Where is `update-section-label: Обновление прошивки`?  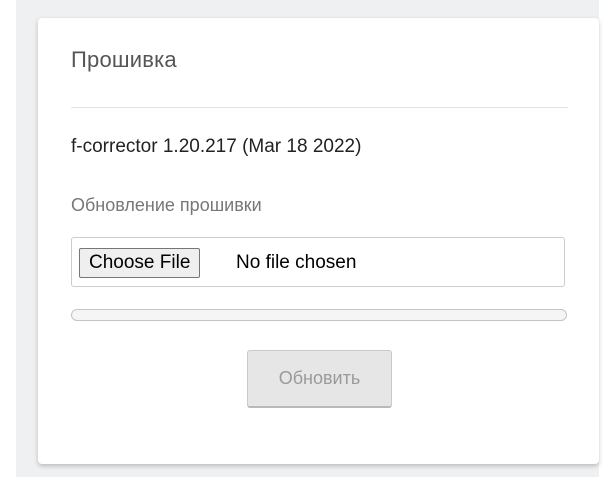 update-section-label: Обновление прошивки is located at coordinates (166, 205).